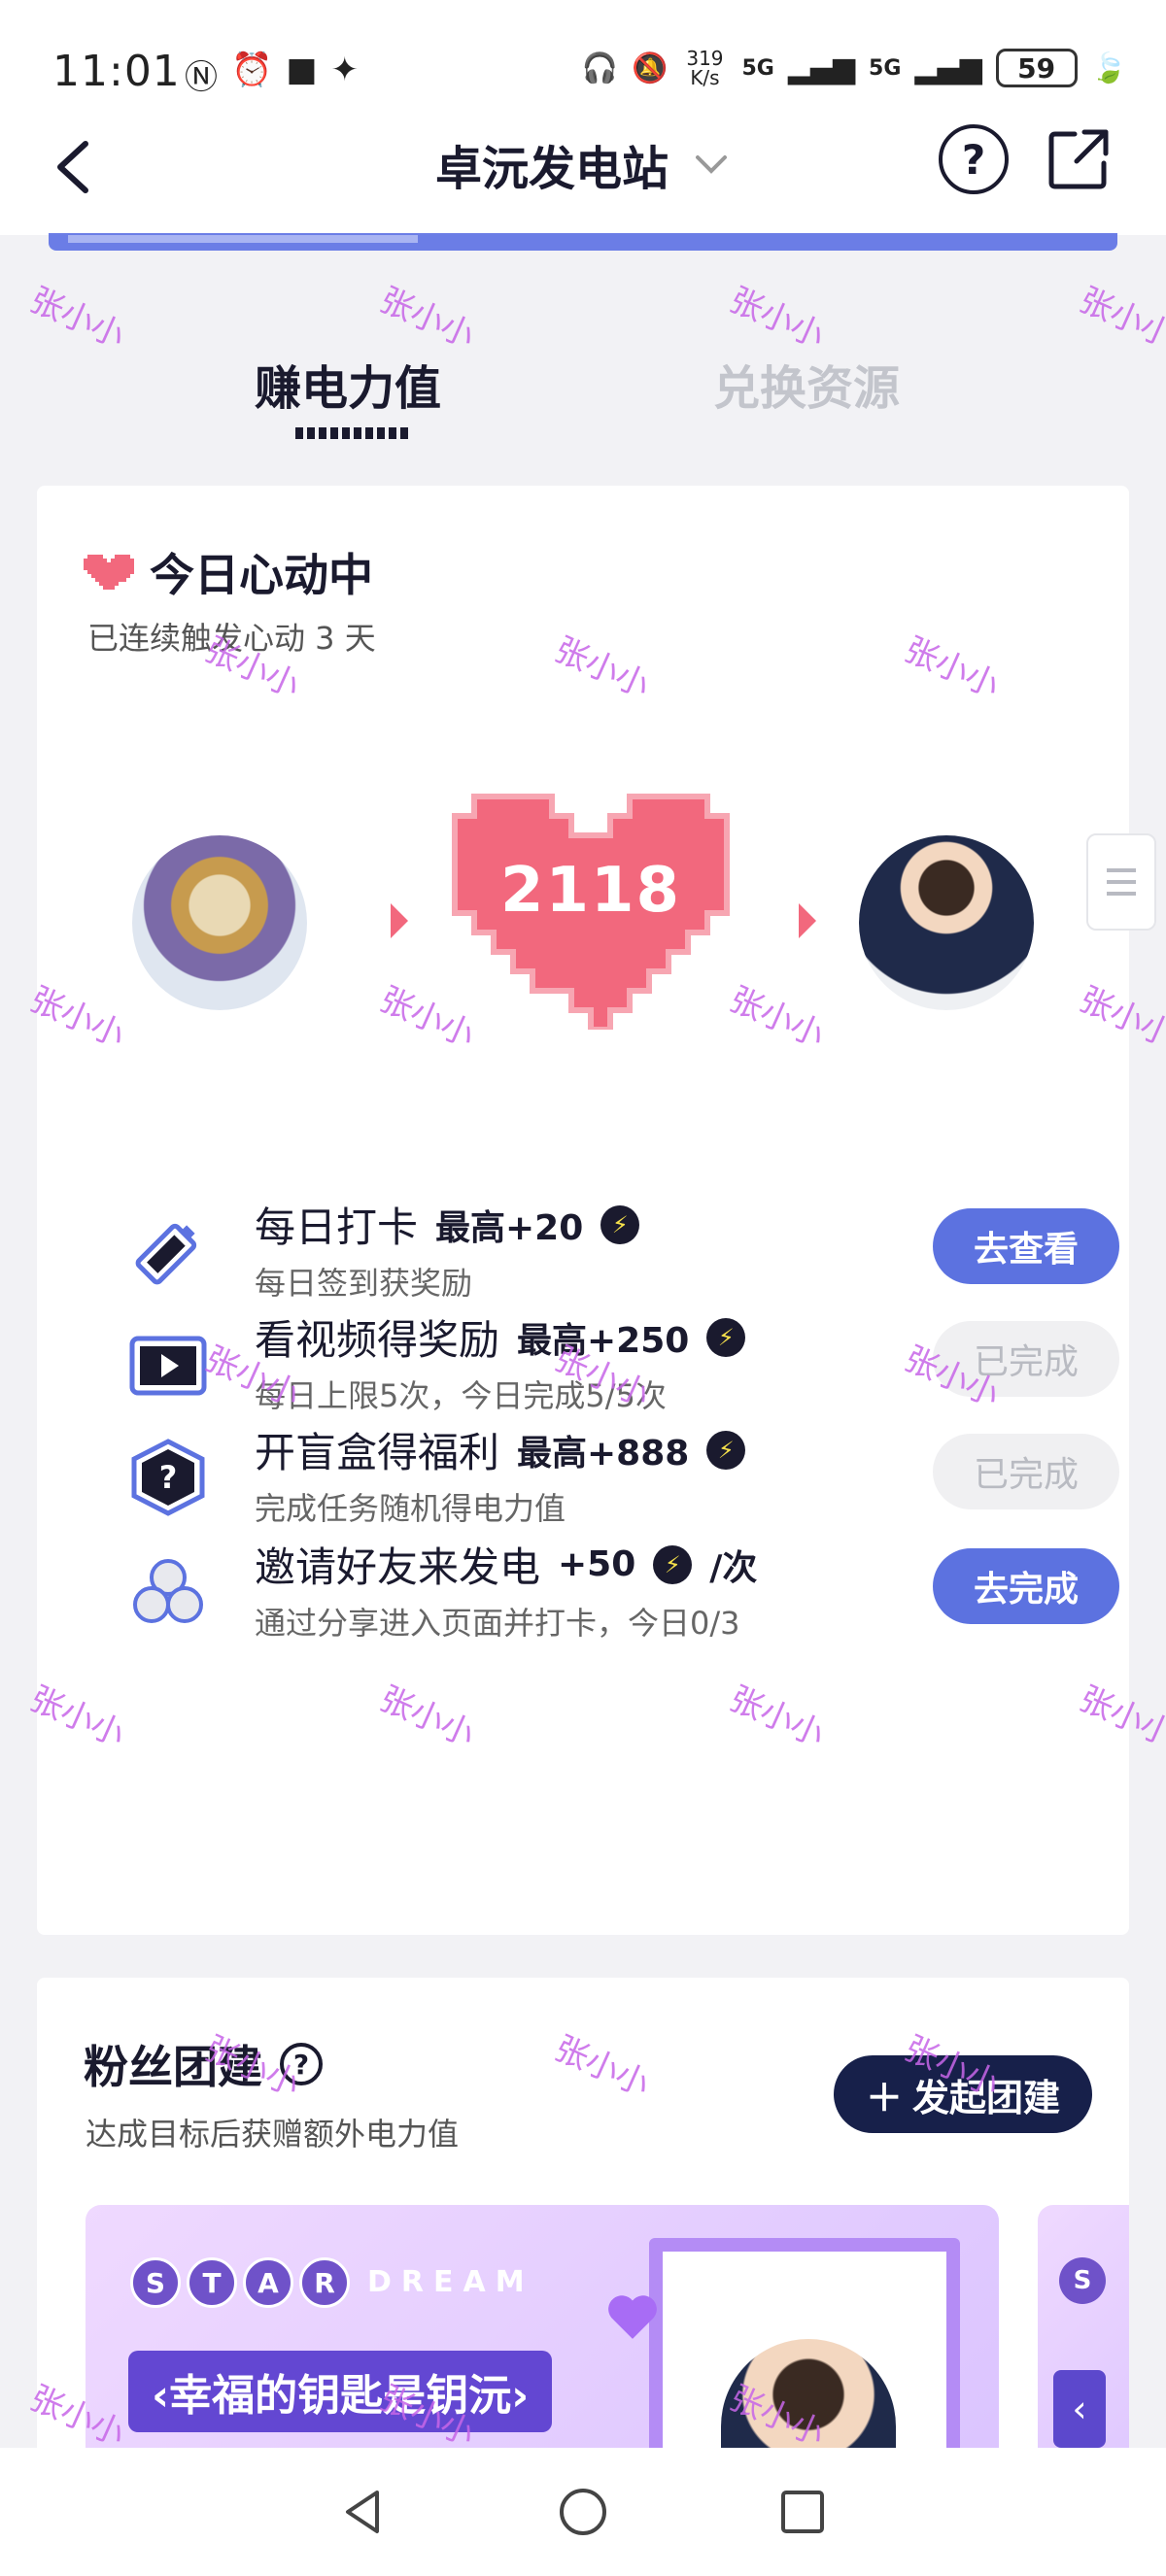 Image resolution: width=1166 pixels, height=2576 pixels. What do you see at coordinates (212, 2282) in the screenshot?
I see `banner-letter: T` at bounding box center [212, 2282].